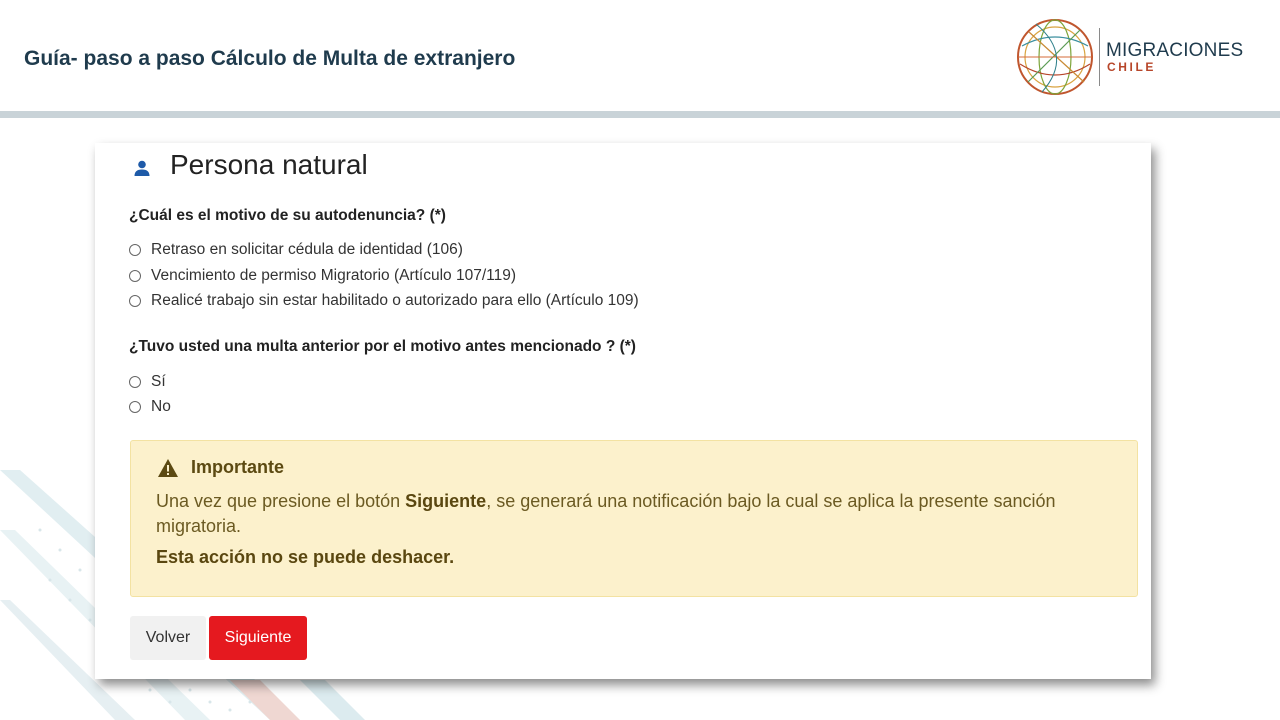 Image resolution: width=1280 pixels, height=720 pixels. What do you see at coordinates (158, 381) in the screenshot?
I see `radio-label: Sí` at bounding box center [158, 381].